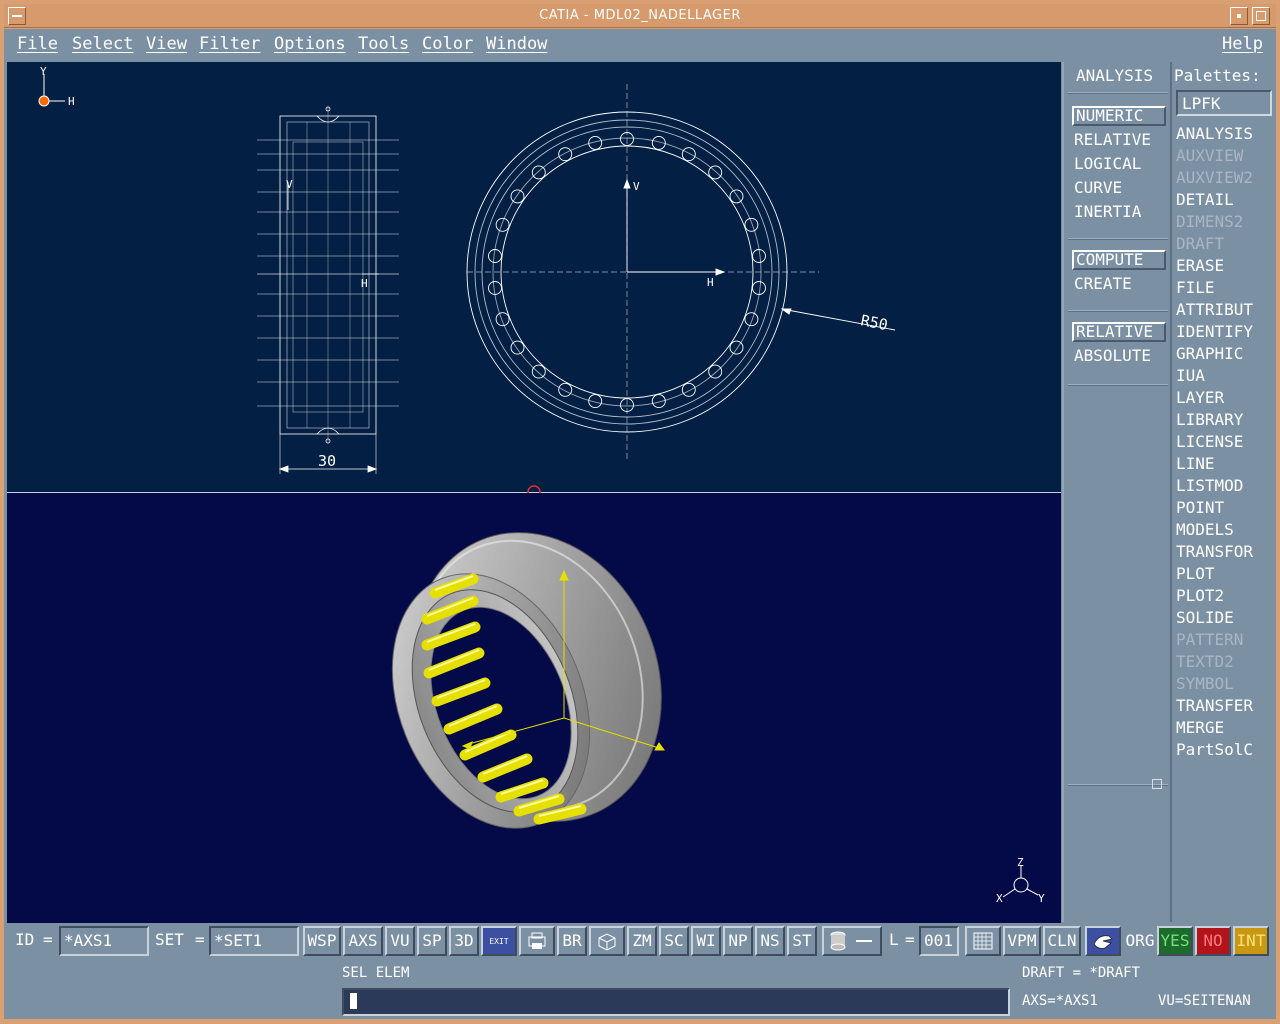 The height and width of the screenshot is (1024, 1280). What do you see at coordinates (1251, 941) in the screenshot?
I see `int-button: INT` at bounding box center [1251, 941].